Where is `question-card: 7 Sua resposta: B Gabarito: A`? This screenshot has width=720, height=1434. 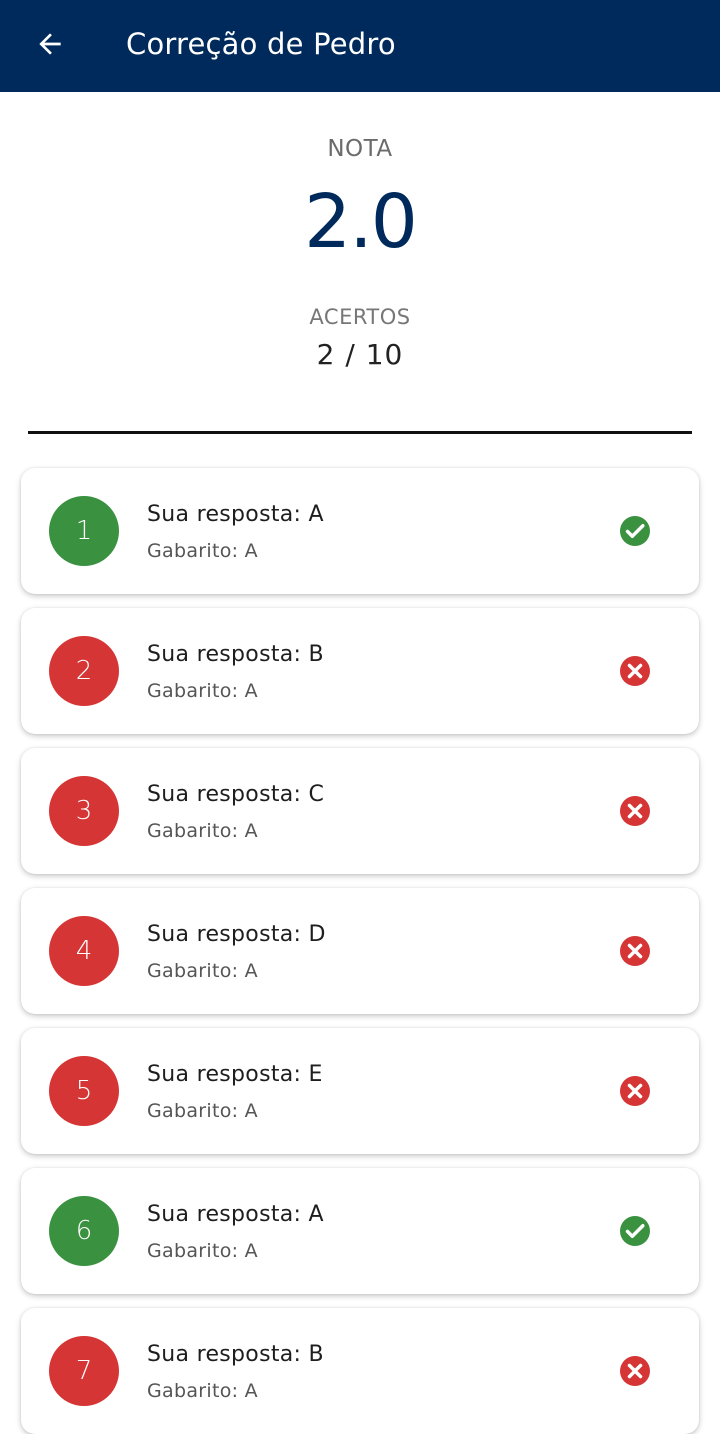
question-card: 7 Sua resposta: B Gabarito: A is located at coordinates (360, 1371).